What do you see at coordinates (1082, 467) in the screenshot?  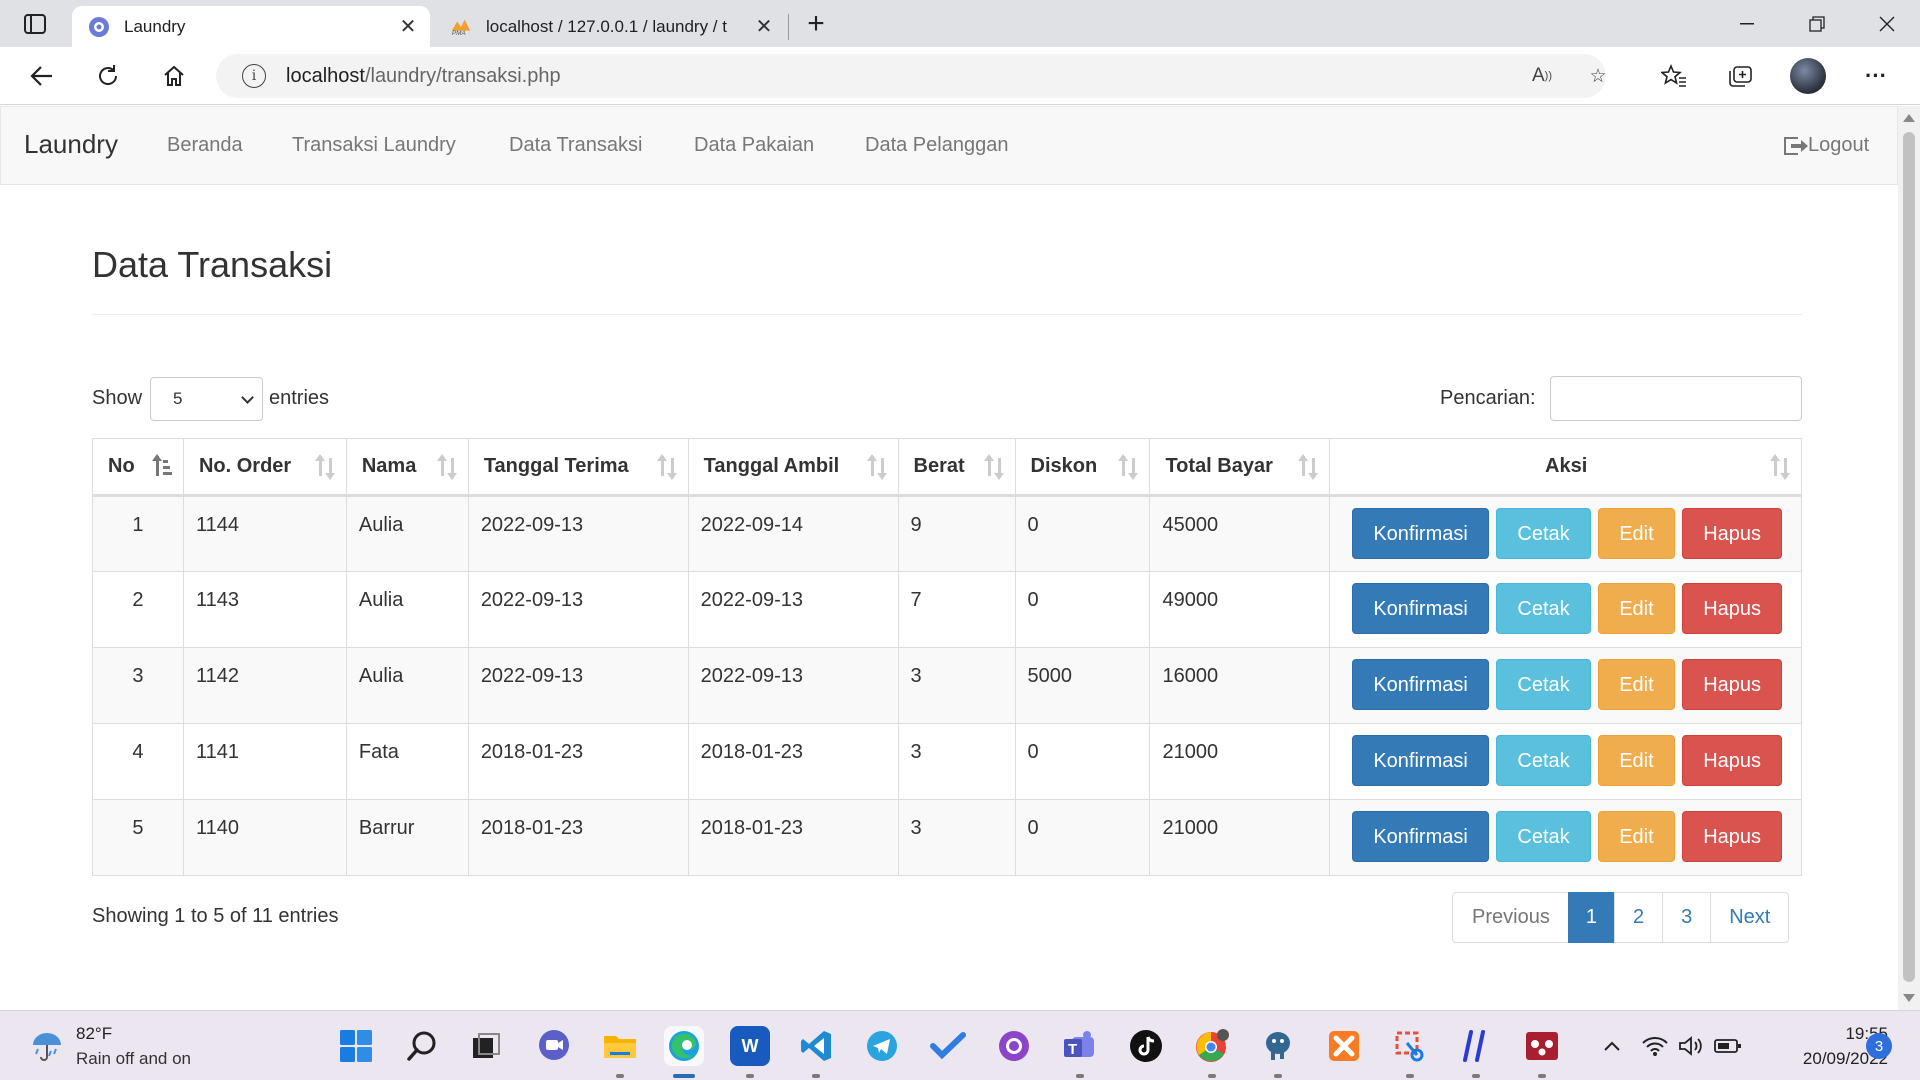 I see `column-header-diskon: Diskon` at bounding box center [1082, 467].